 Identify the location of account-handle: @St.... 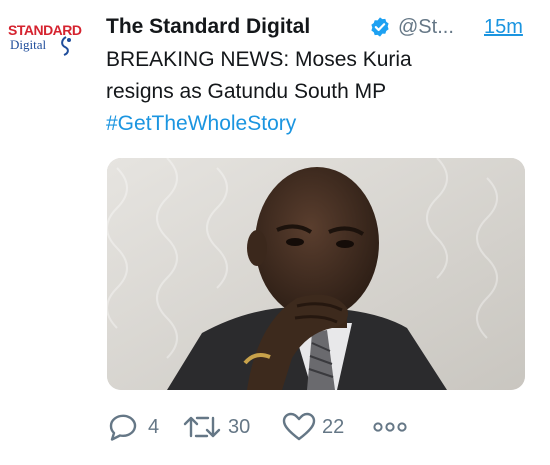
(426, 27).